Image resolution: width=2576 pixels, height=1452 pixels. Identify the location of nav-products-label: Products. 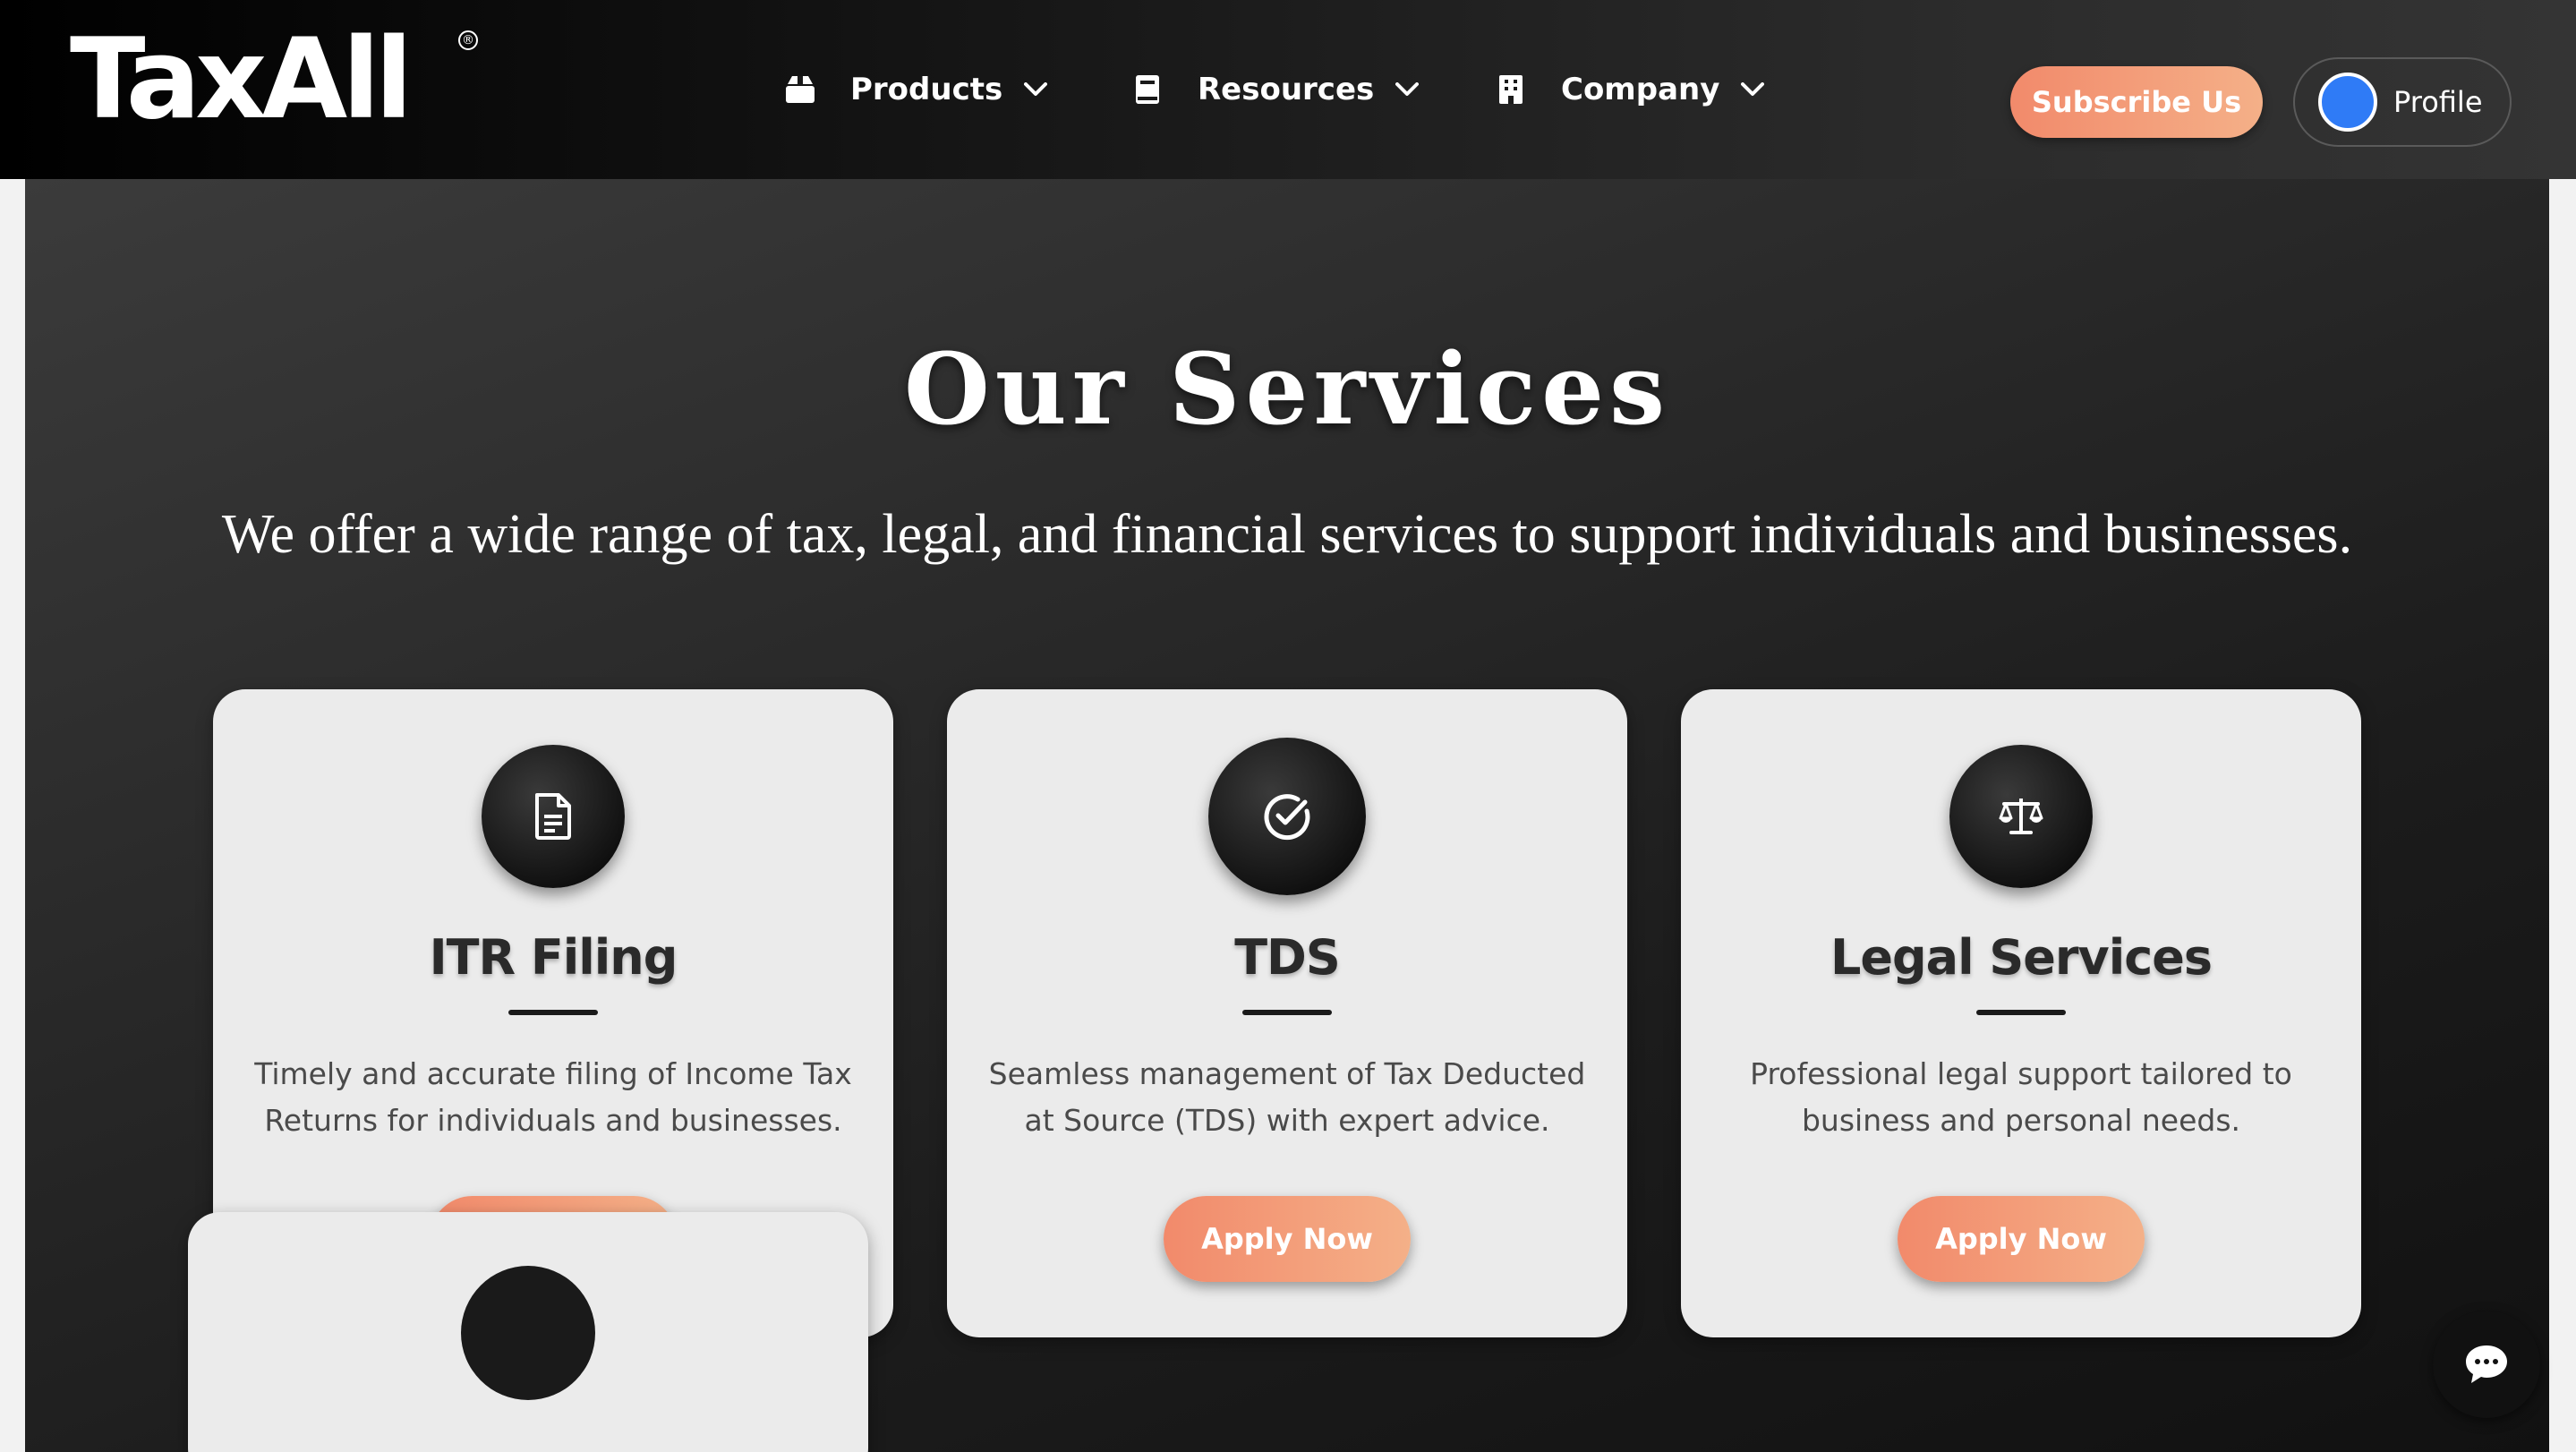
(926, 89).